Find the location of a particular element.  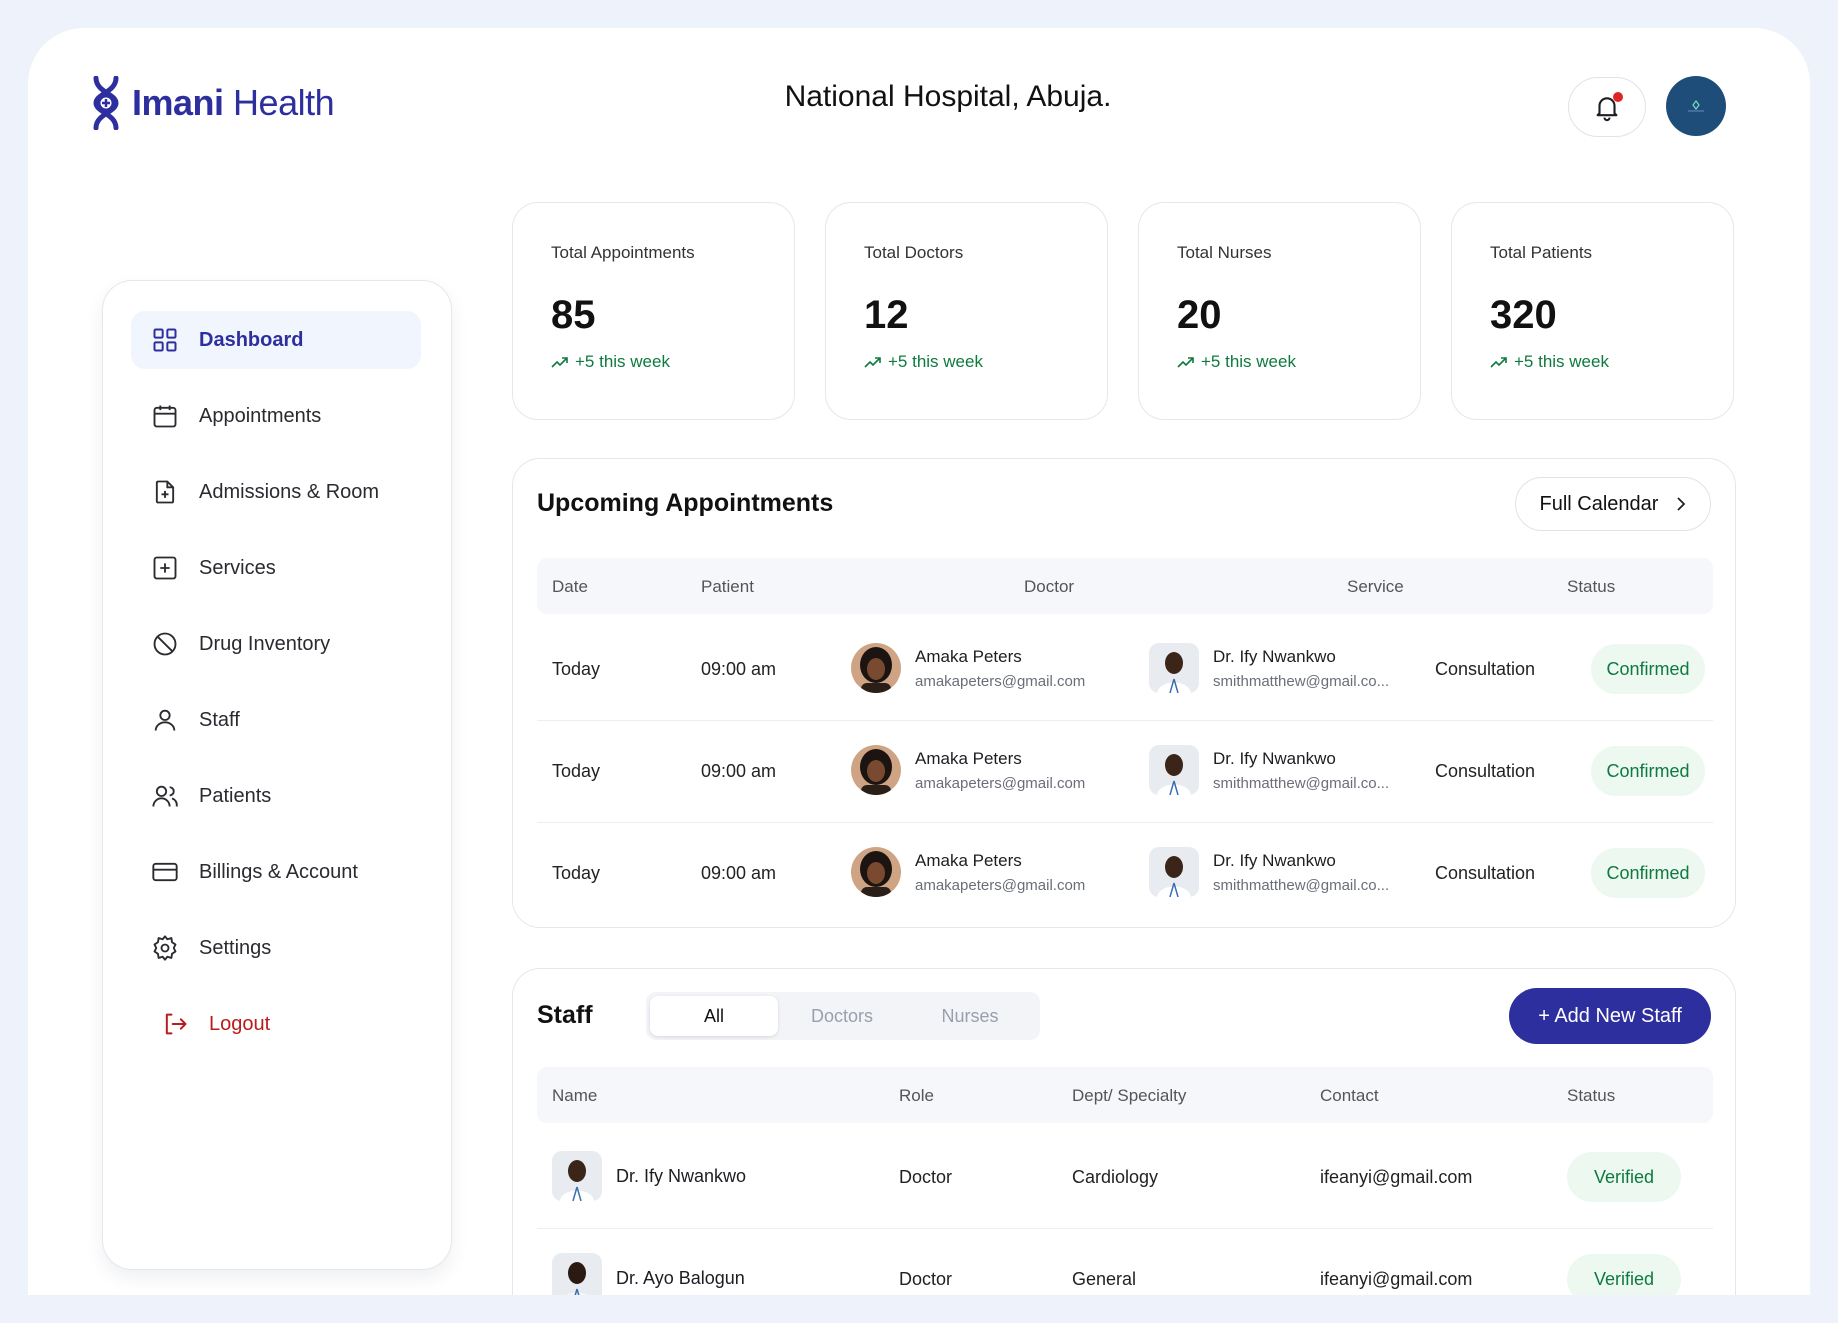

stat-label: Total Nurses is located at coordinates (1224, 252).